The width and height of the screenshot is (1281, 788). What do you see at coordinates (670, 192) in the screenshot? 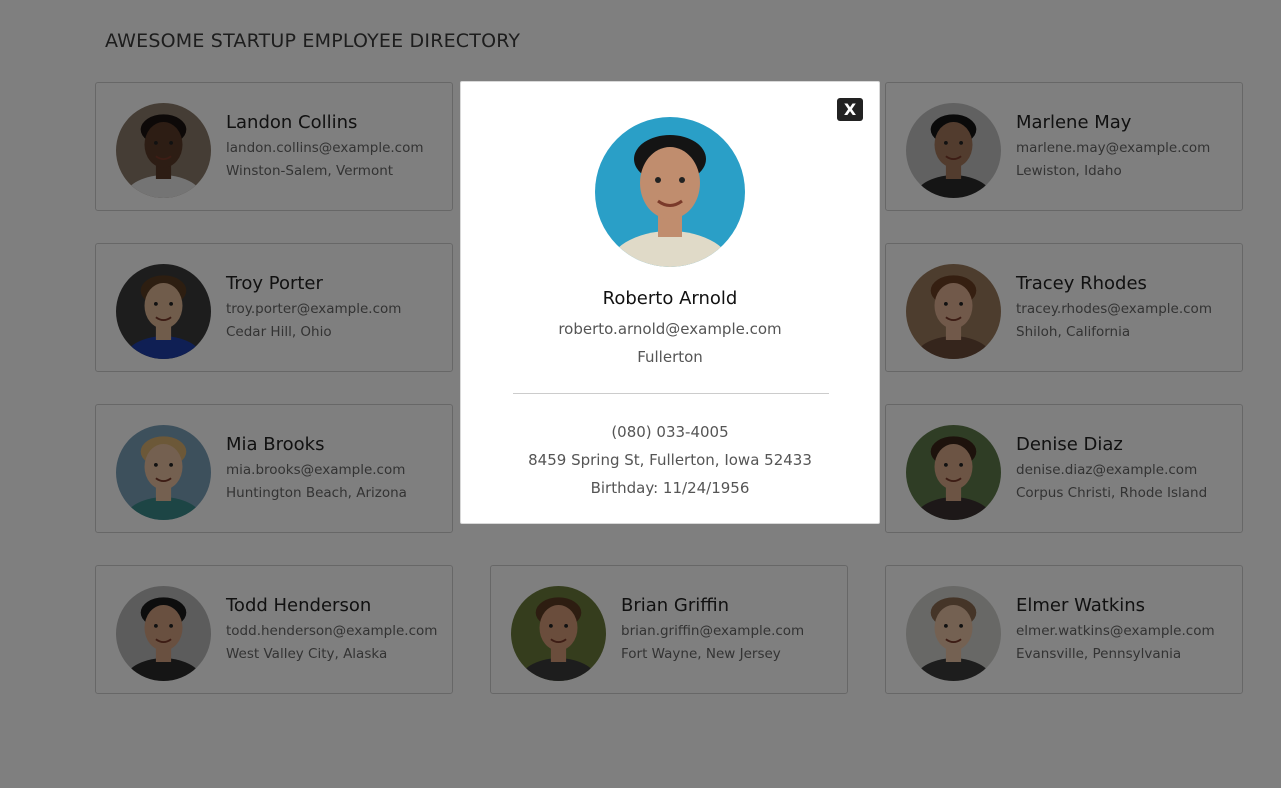
I see `modal-avatar` at bounding box center [670, 192].